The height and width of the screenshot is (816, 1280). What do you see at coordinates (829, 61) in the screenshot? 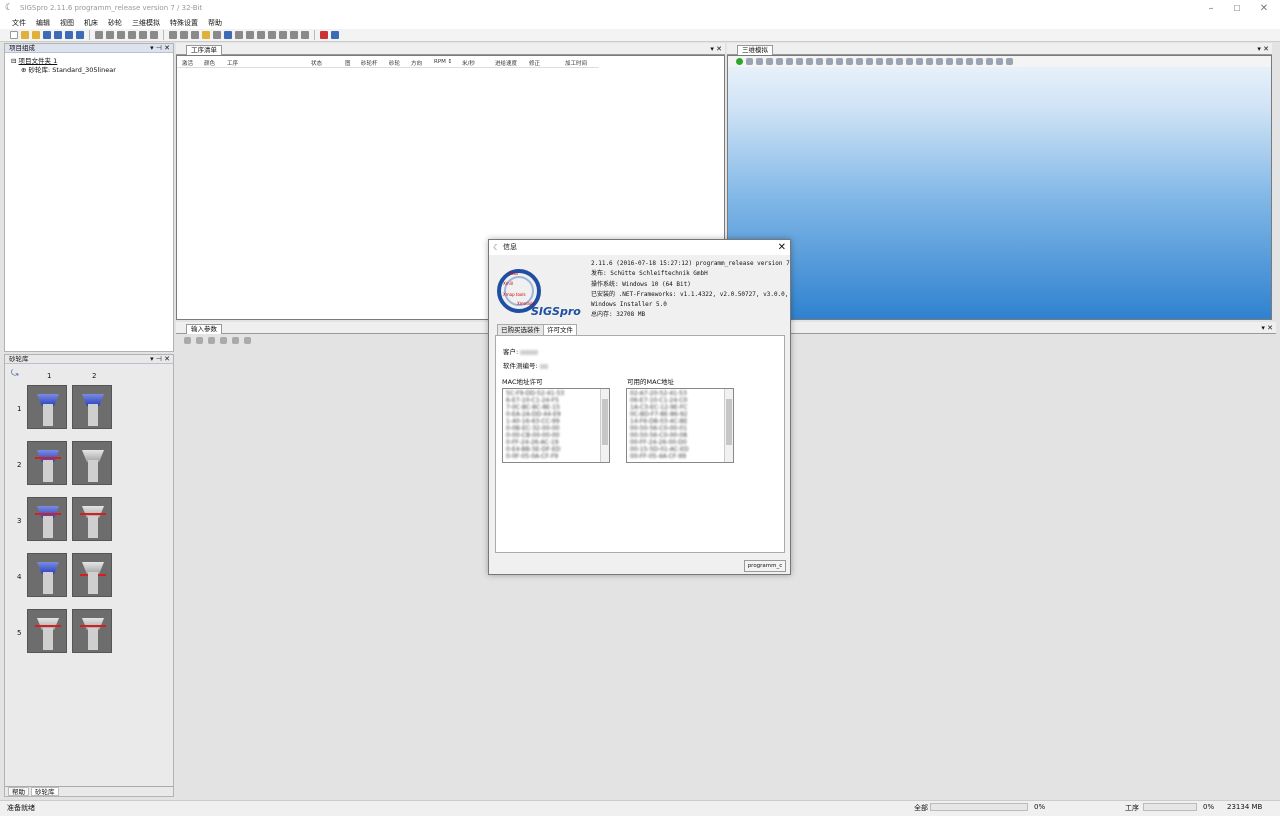
I see `rotate-icon` at bounding box center [829, 61].